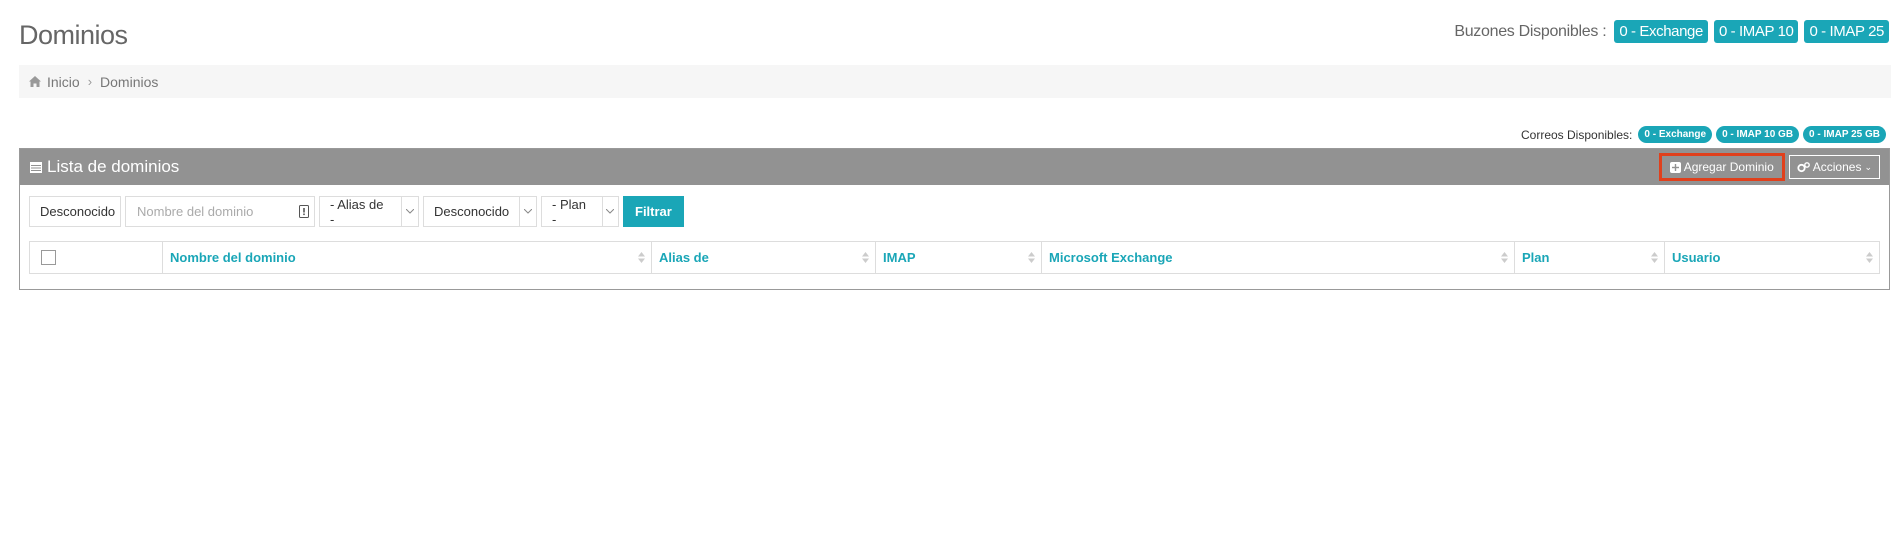 The image size is (1903, 548). I want to click on select-all-checkbox, so click(48, 257).